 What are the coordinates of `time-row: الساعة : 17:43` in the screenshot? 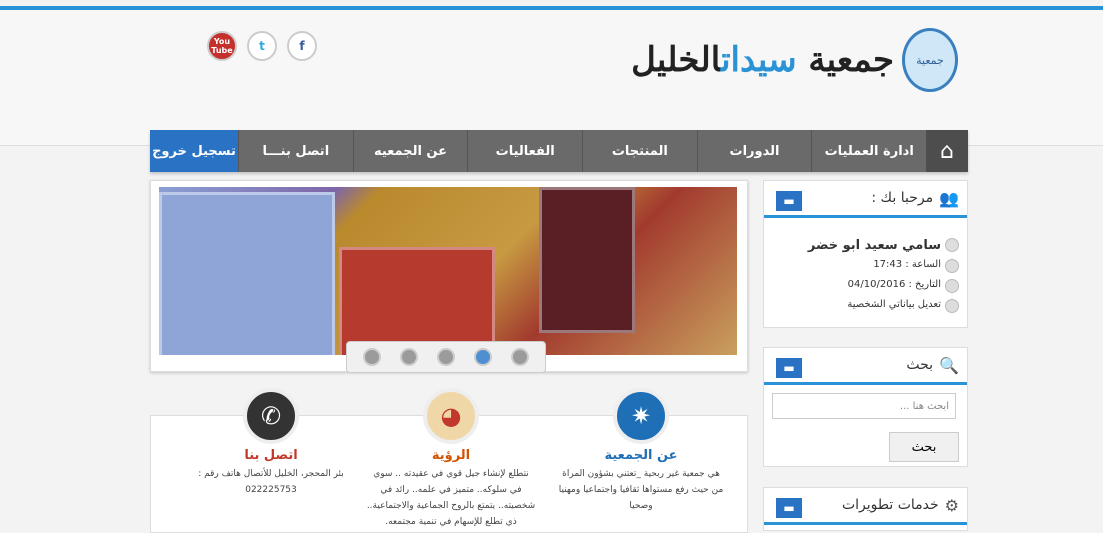 It's located at (865, 266).